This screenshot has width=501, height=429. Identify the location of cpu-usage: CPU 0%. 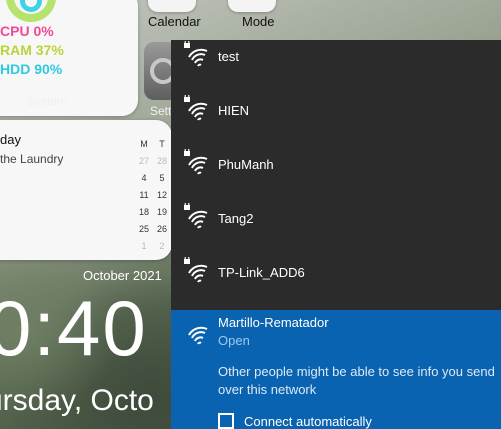
(27, 31).